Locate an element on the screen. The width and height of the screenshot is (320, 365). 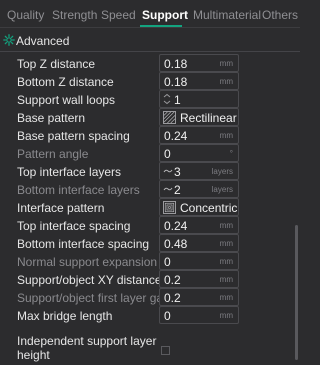
field-value: 1 is located at coordinates (177, 100).